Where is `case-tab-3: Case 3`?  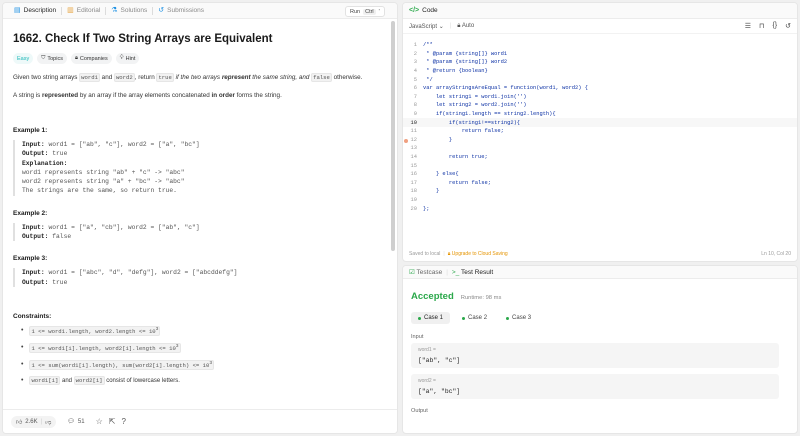 case-tab-3: Case 3 is located at coordinates (518, 318).